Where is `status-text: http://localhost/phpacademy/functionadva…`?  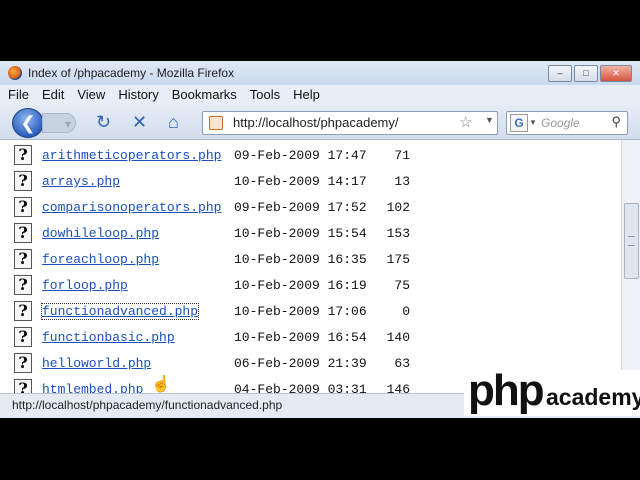 status-text: http://localhost/phpacademy/functionadva… is located at coordinates (147, 405).